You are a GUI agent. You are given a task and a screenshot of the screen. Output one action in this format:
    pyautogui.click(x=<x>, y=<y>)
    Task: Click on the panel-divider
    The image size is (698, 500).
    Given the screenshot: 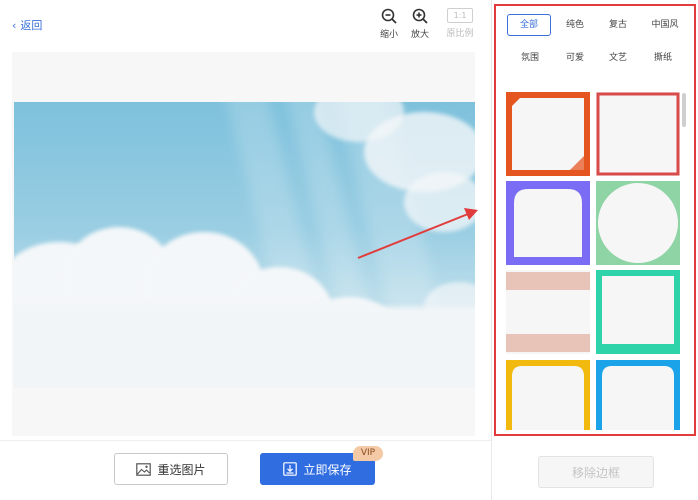 What is the action you would take?
    pyautogui.click(x=491, y=250)
    